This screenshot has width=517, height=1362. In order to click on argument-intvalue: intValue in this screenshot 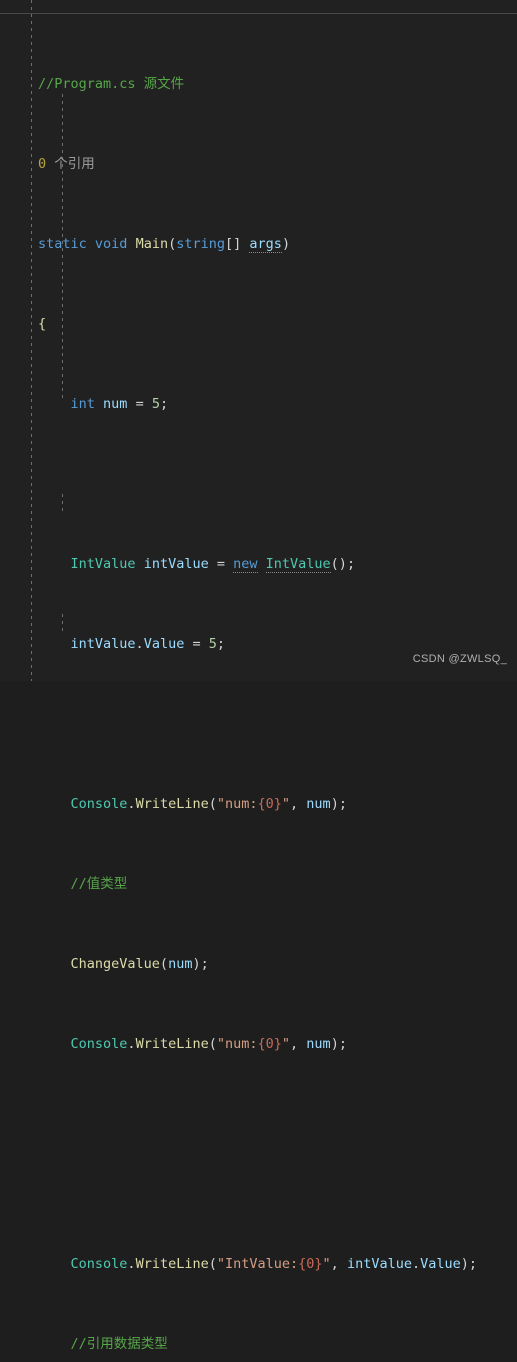, I will do `click(379, 1264)`.